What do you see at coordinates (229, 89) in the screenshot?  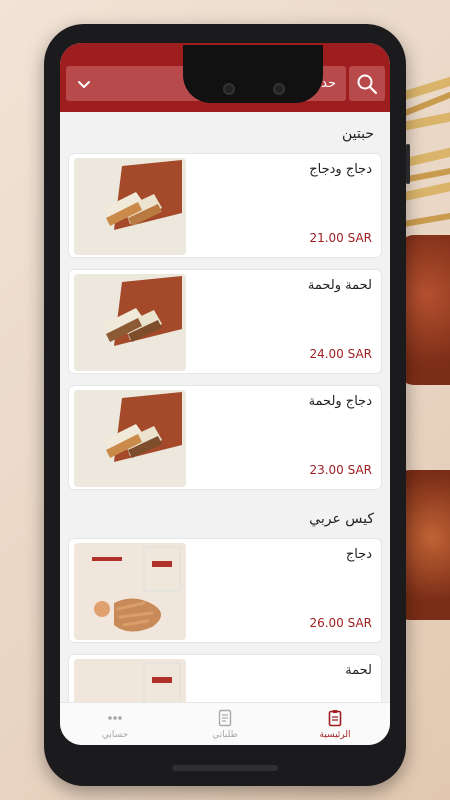 I see `front-camera` at bounding box center [229, 89].